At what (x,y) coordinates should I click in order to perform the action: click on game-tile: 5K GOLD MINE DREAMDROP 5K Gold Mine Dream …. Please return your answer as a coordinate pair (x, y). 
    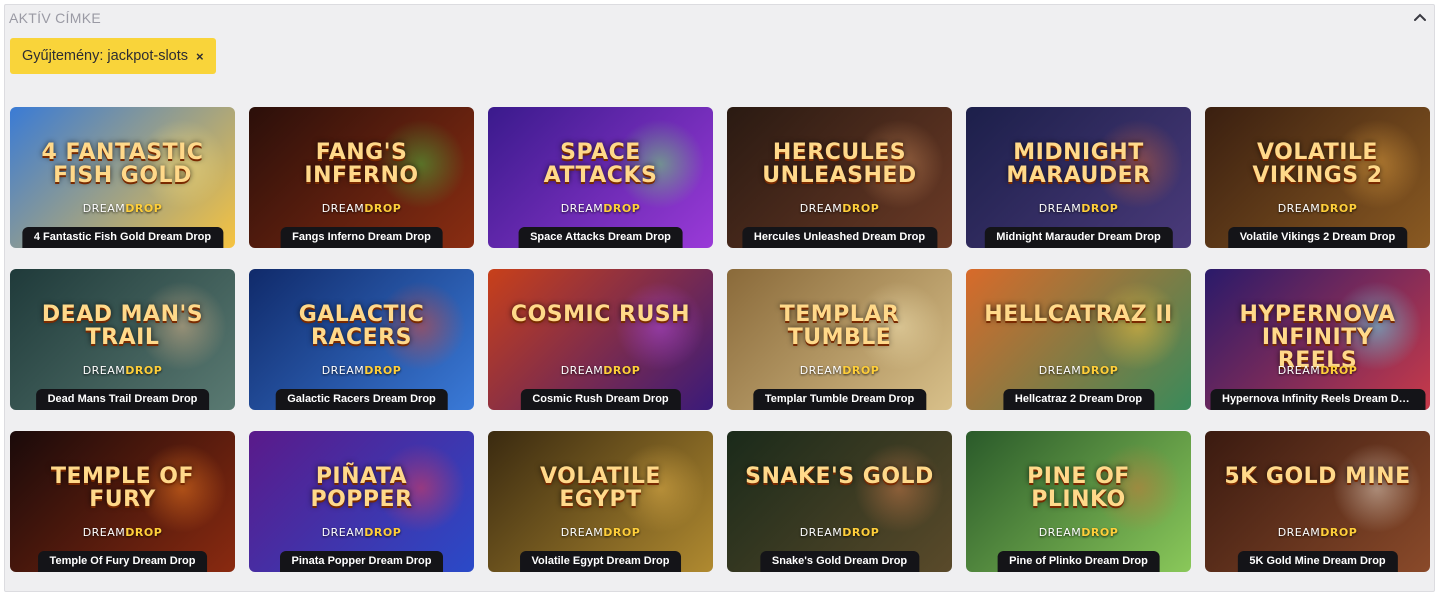
    Looking at the image, I should click on (1317, 501).